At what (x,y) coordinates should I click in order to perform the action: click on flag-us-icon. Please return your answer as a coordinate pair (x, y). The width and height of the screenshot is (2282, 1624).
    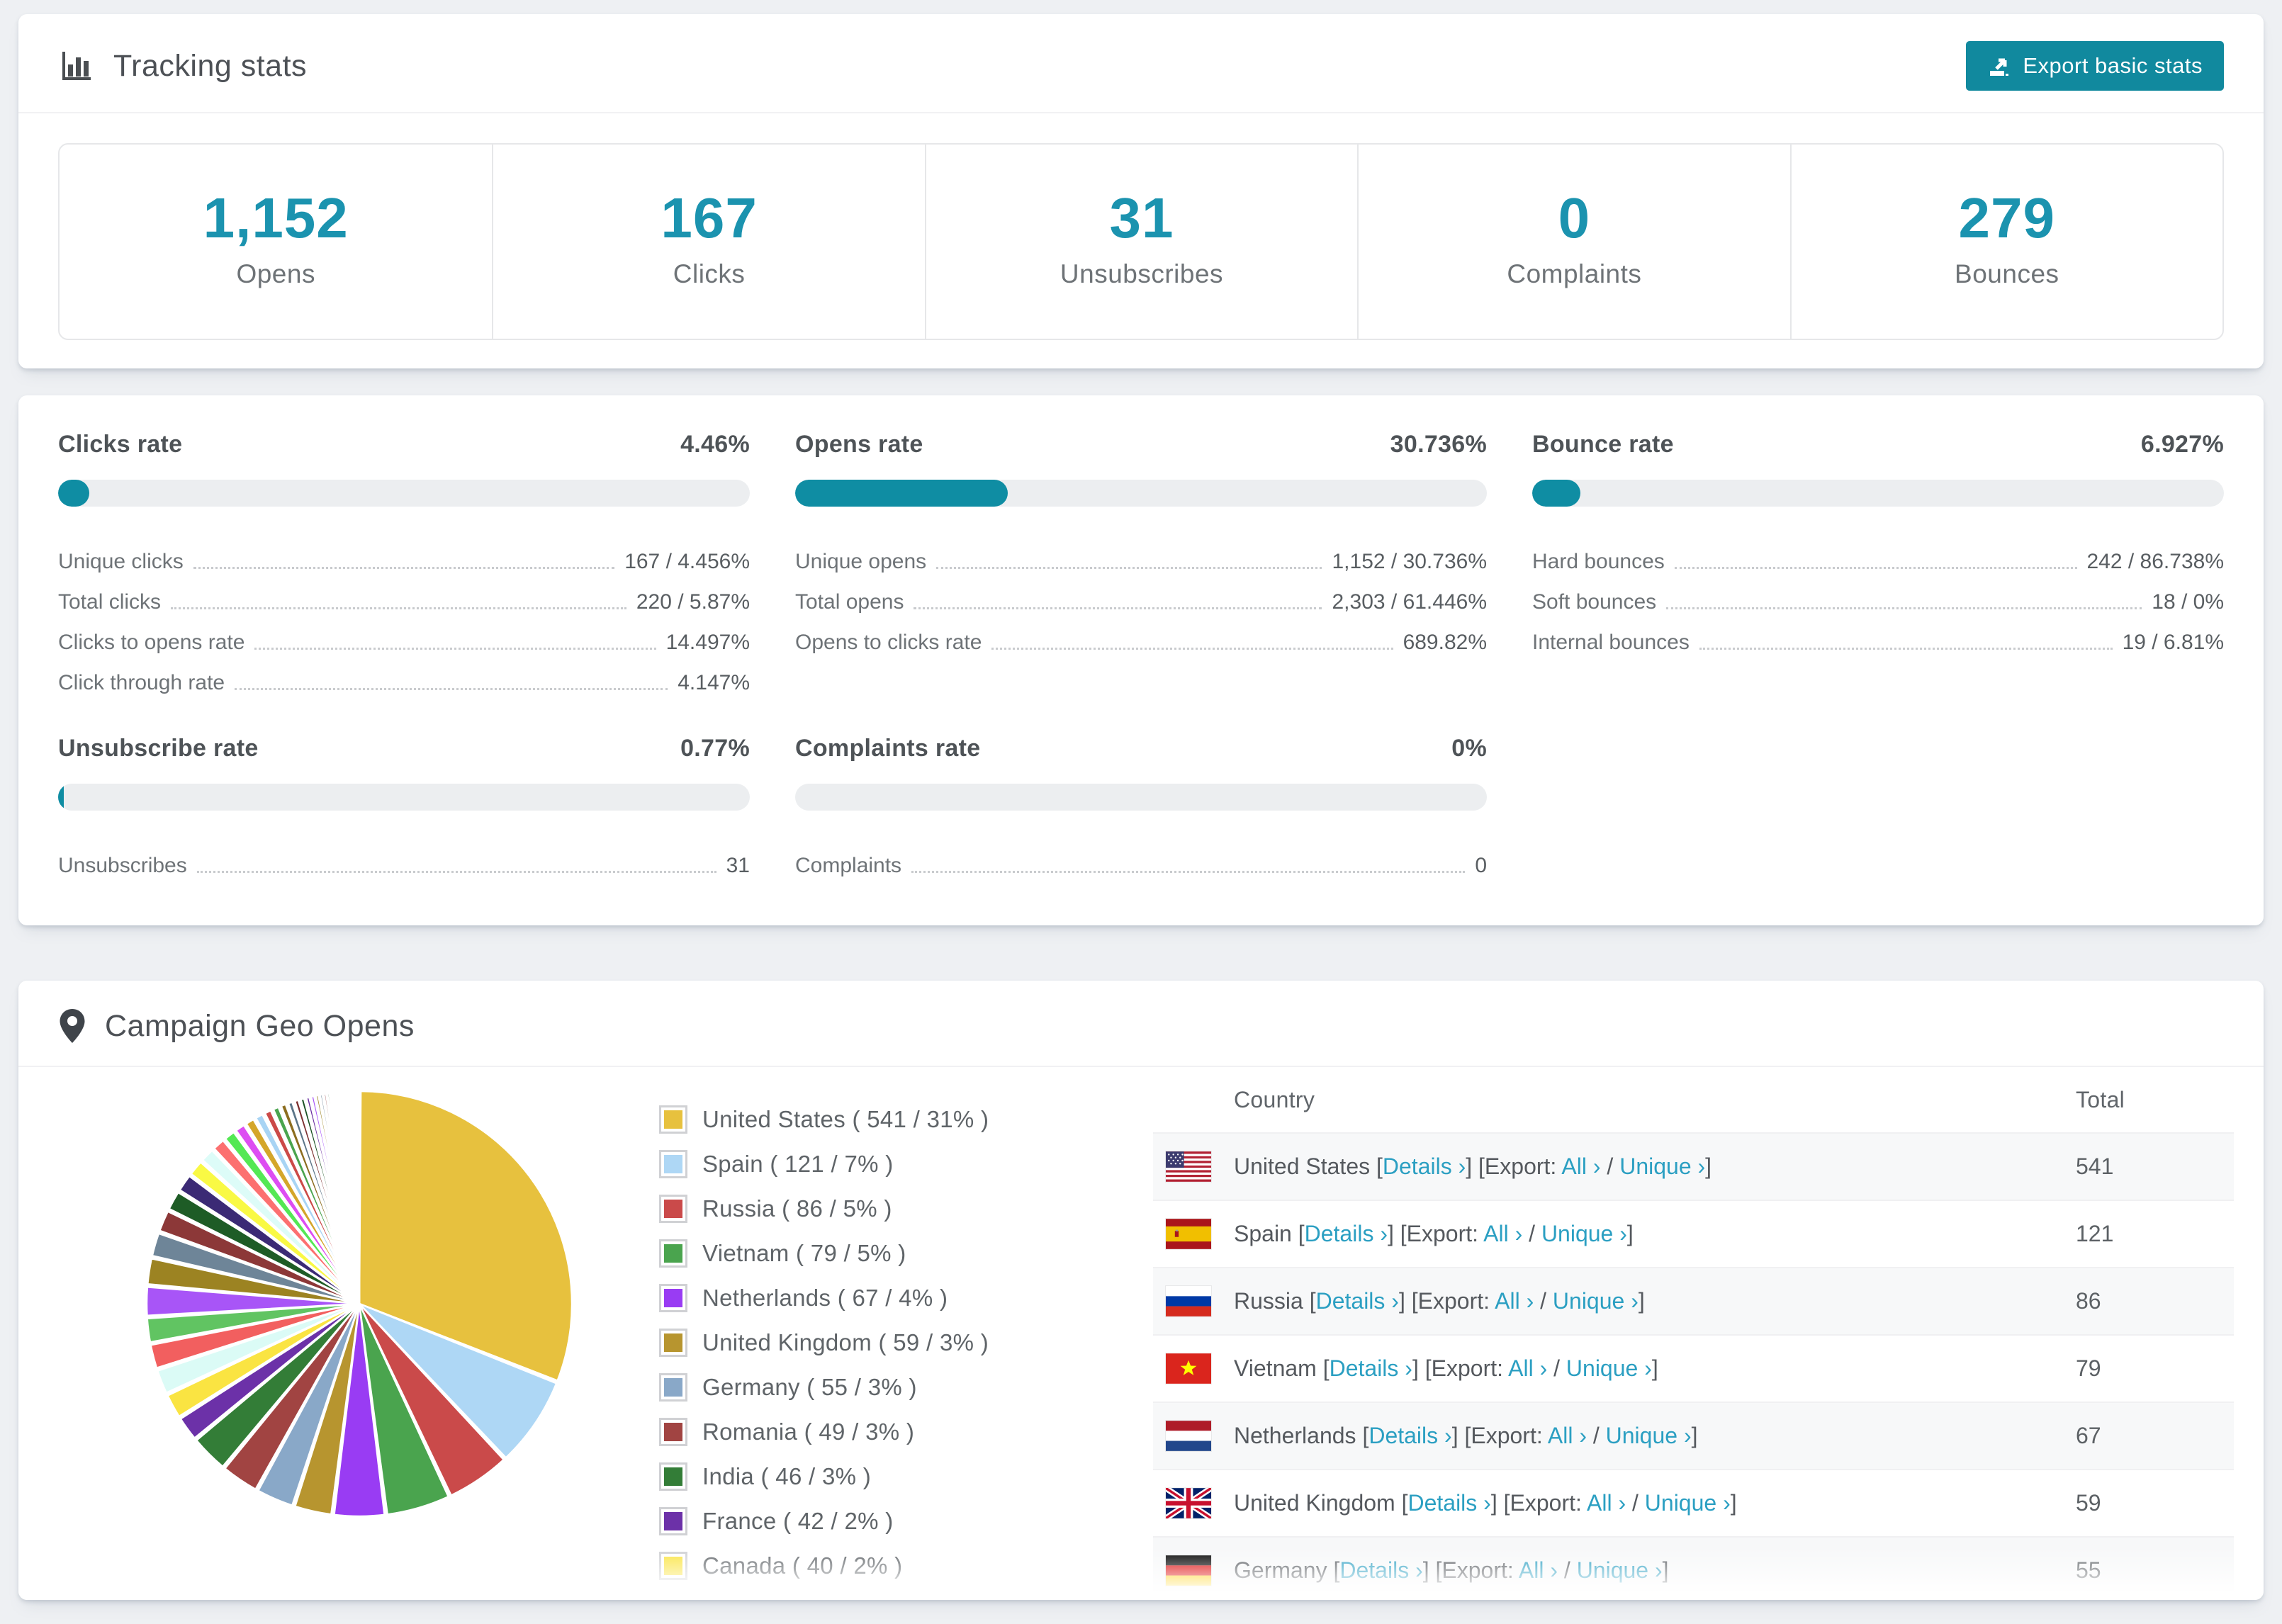
    Looking at the image, I should click on (1188, 1167).